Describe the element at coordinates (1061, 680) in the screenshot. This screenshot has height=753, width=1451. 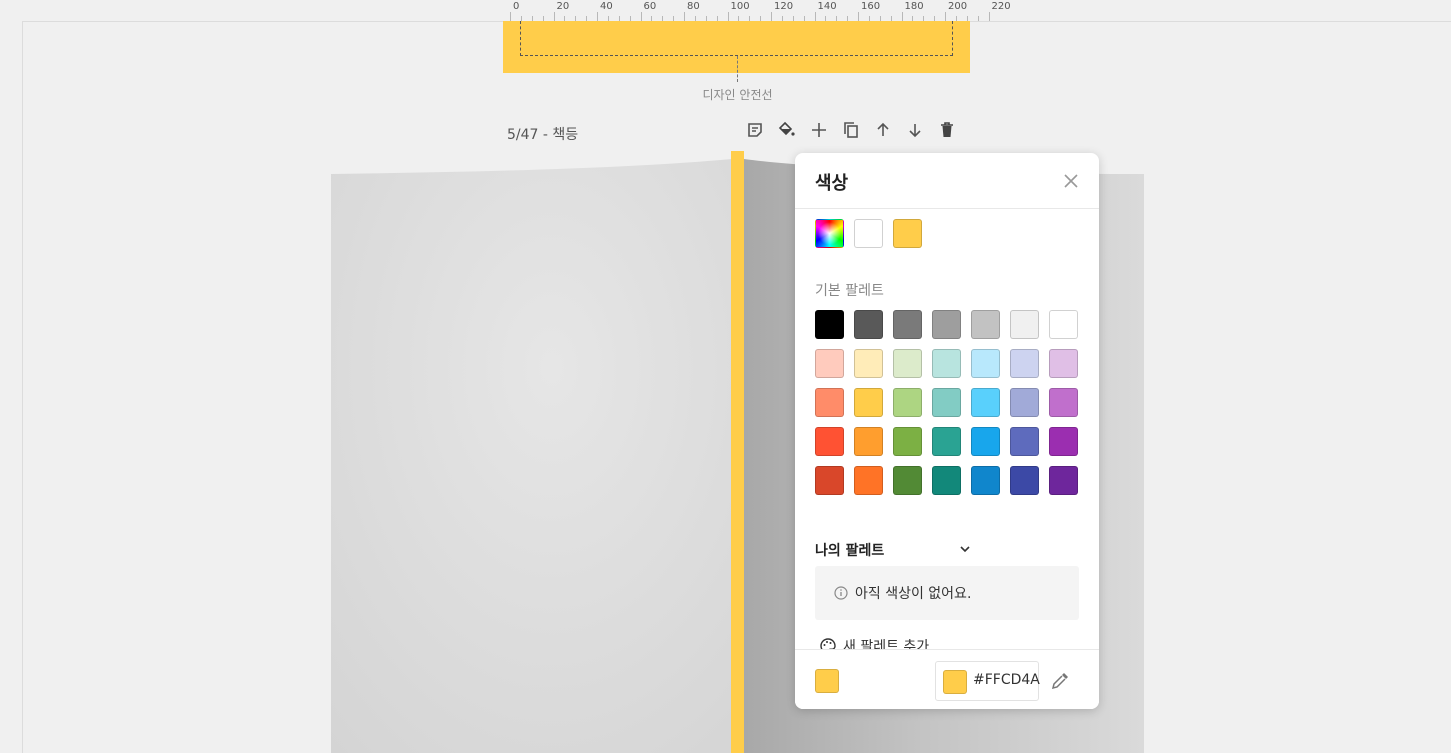
I see `eyedropper-icon` at that location.